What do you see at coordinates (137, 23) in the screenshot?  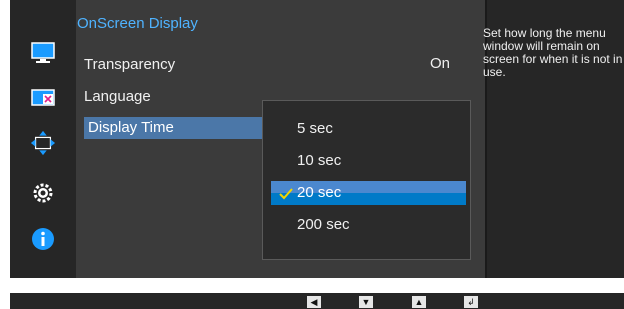 I see `menu-title: OnScreen Display` at bounding box center [137, 23].